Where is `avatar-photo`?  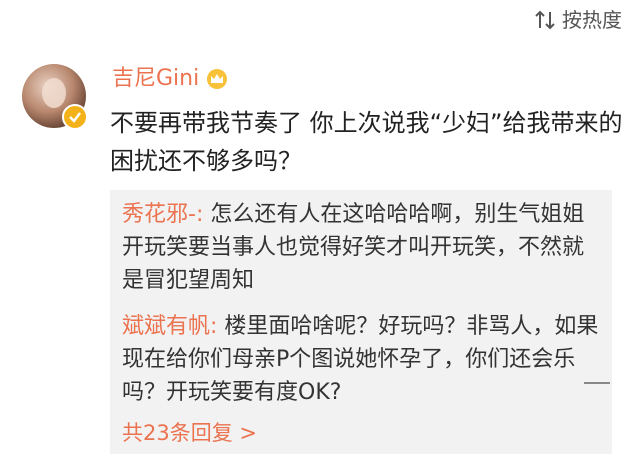
avatar-photo is located at coordinates (54, 93).